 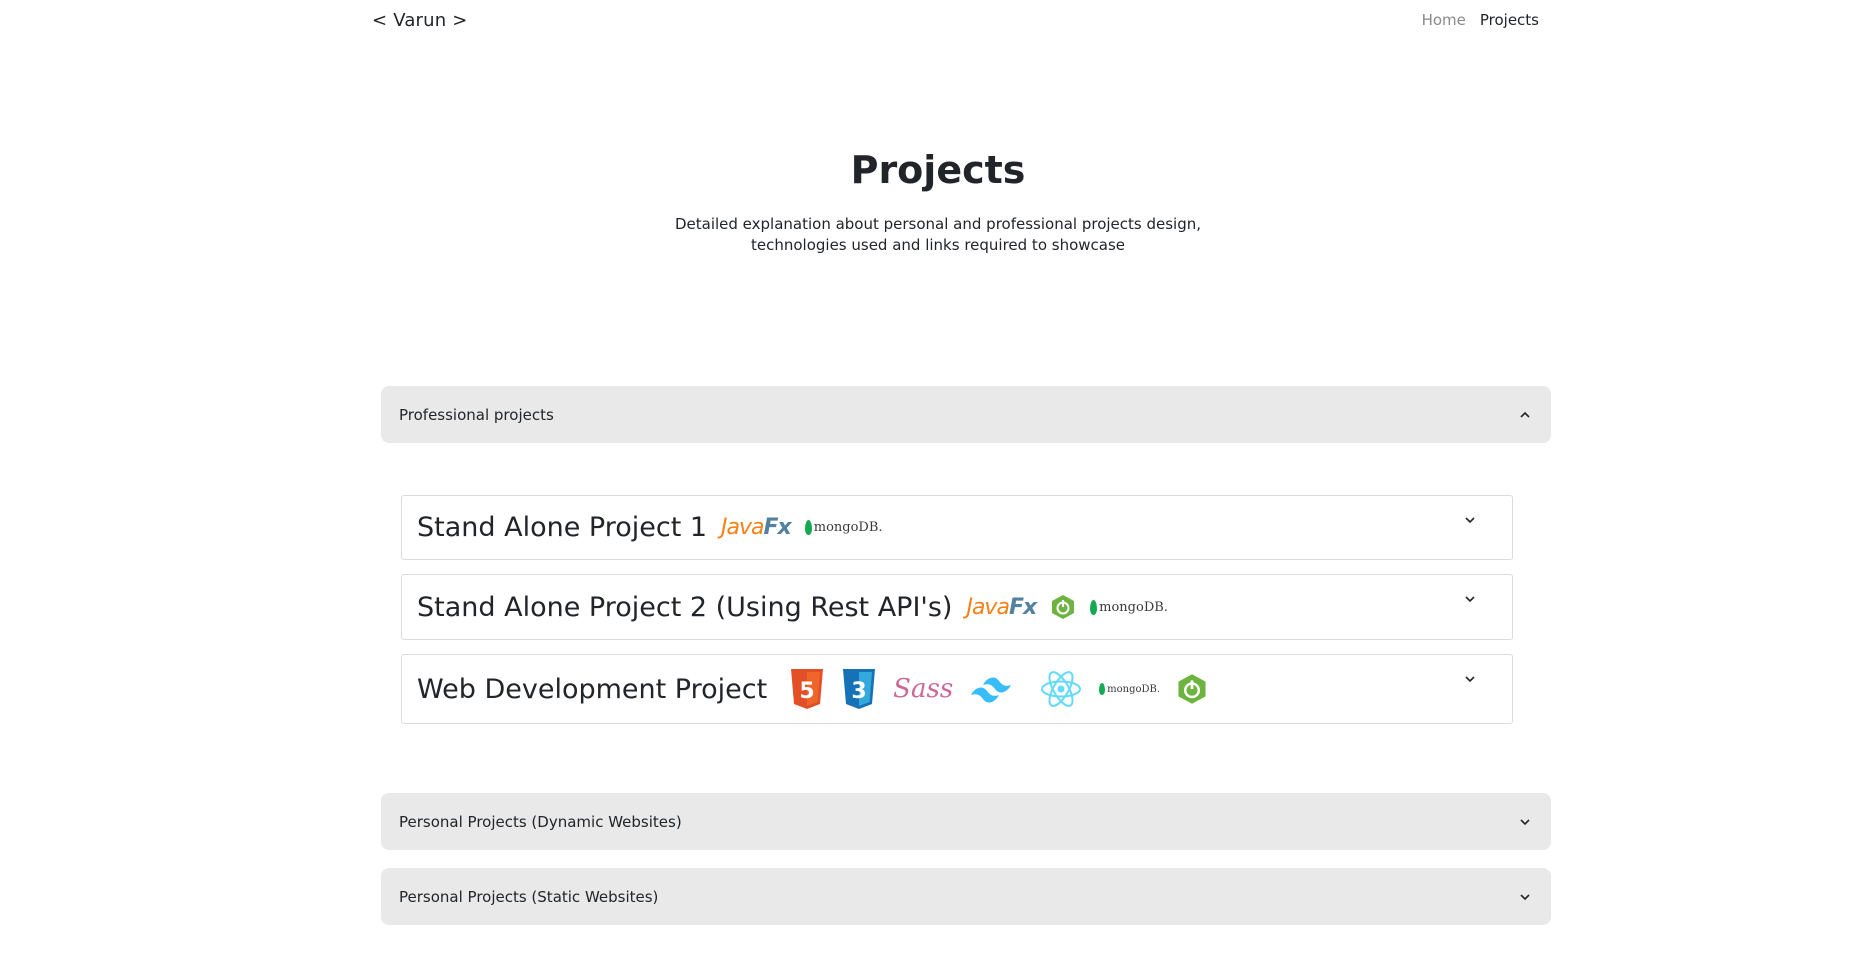 I want to click on accordion-label: Personal Projects (Static Websites), so click(x=529, y=896).